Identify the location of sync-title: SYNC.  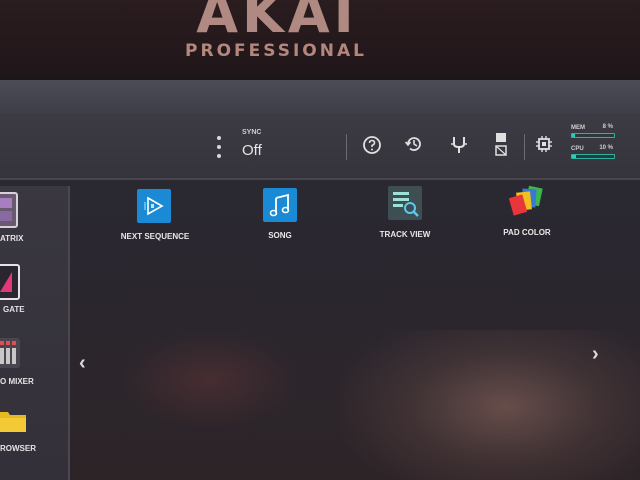
(252, 132).